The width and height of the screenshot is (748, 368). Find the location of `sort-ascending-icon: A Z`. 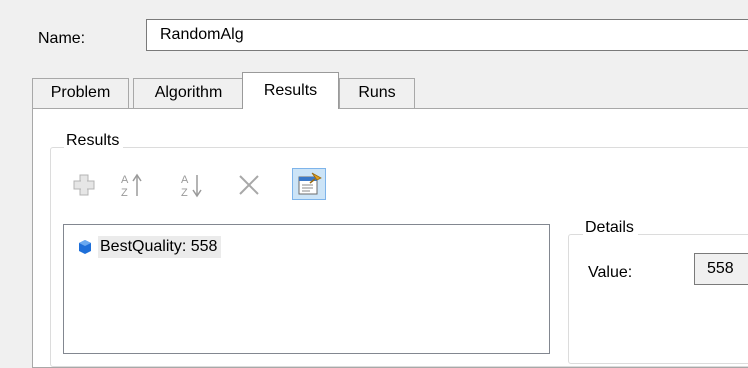

sort-ascending-icon: A Z is located at coordinates (131, 186).